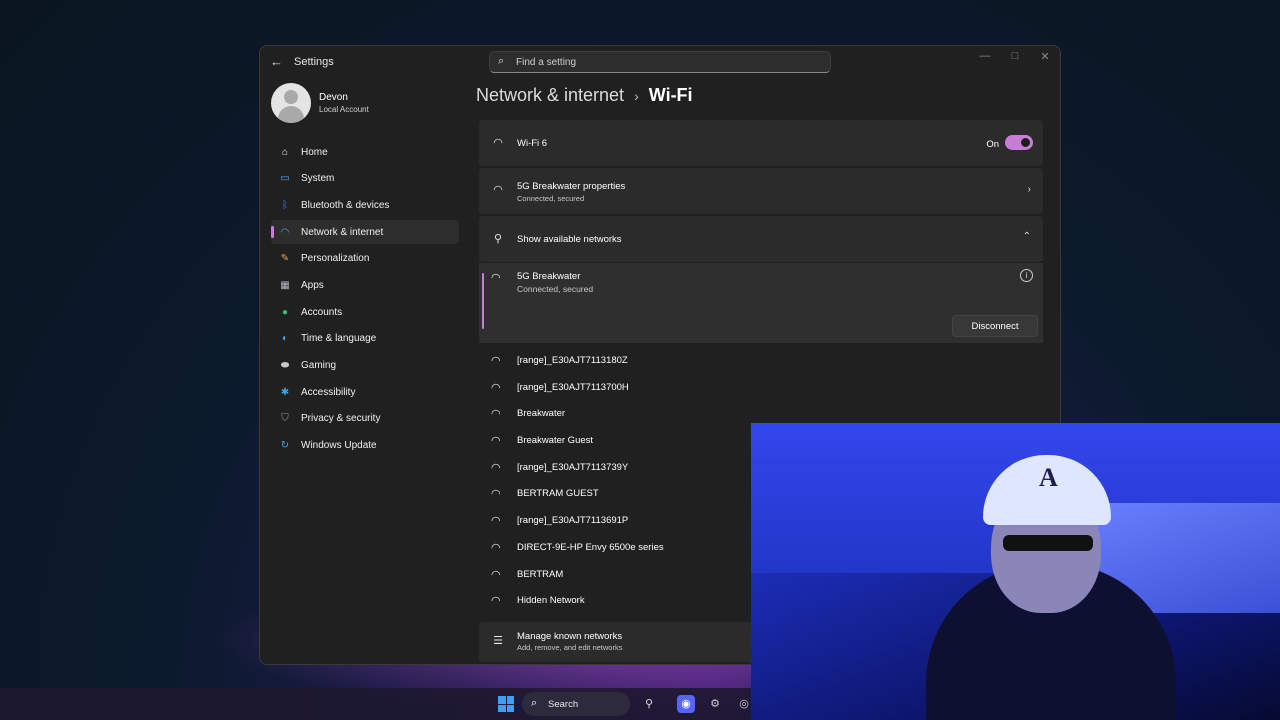 Image resolution: width=1280 pixels, height=720 pixels. What do you see at coordinates (328, 392) in the screenshot?
I see `sidebar-item-label: Accessibility` at bounding box center [328, 392].